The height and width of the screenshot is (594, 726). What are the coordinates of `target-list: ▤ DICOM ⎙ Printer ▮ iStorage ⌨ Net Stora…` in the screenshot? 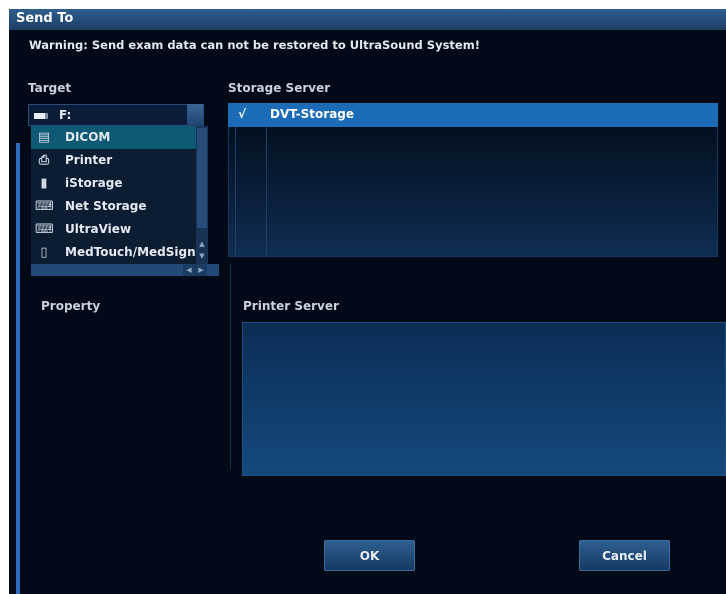 It's located at (113, 195).